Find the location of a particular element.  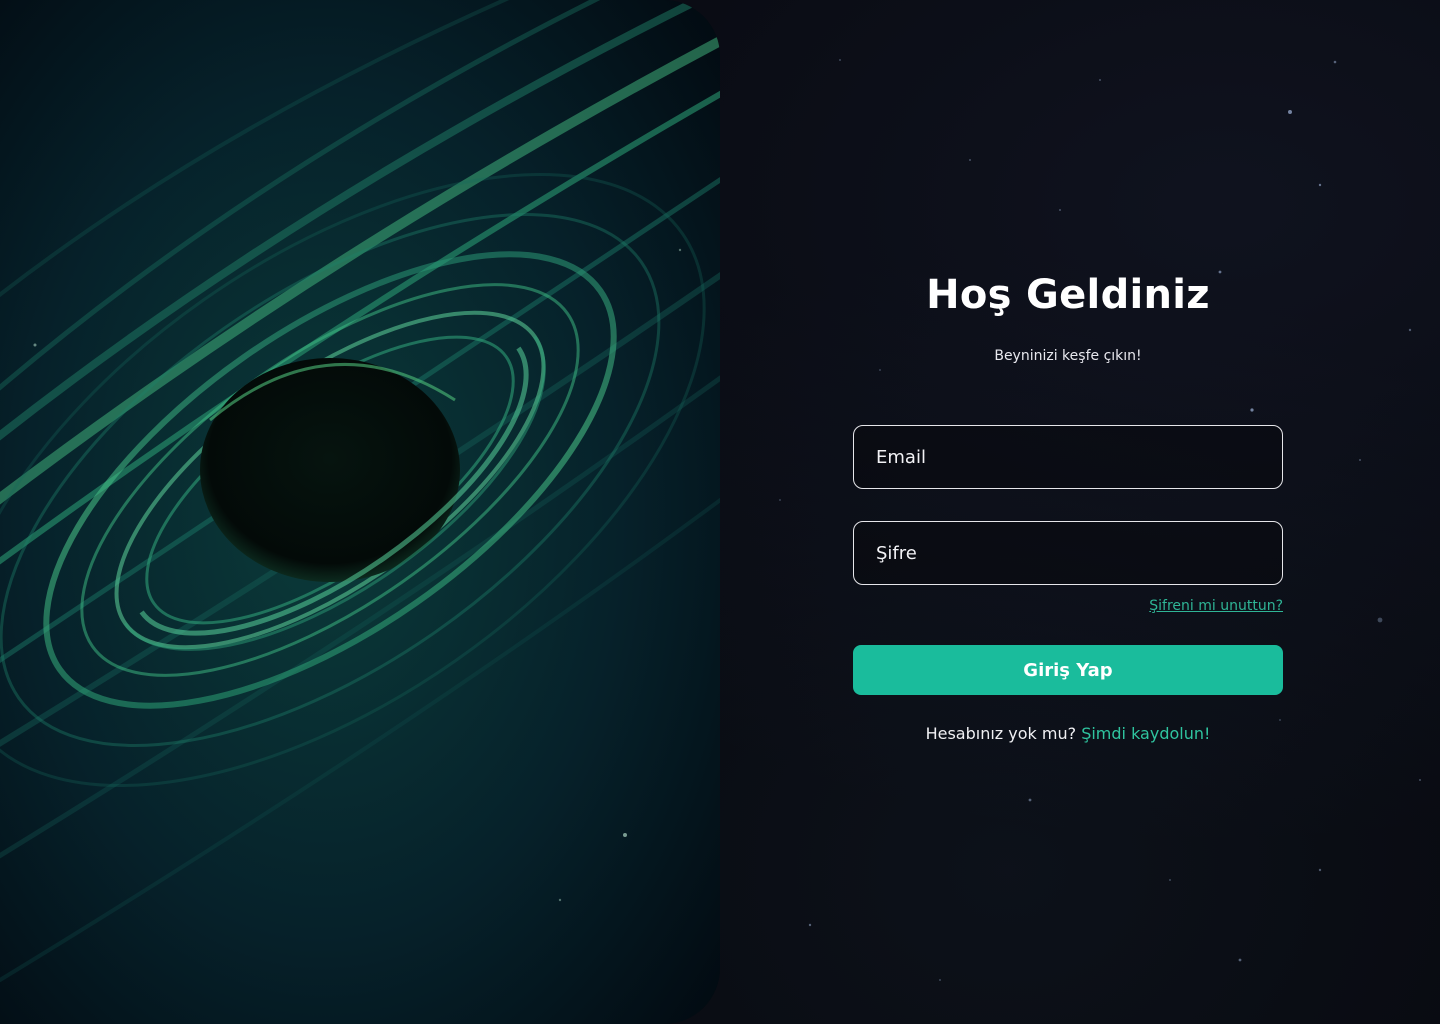

forgot-password-link: Şifreni mi unuttun? is located at coordinates (1216, 606).